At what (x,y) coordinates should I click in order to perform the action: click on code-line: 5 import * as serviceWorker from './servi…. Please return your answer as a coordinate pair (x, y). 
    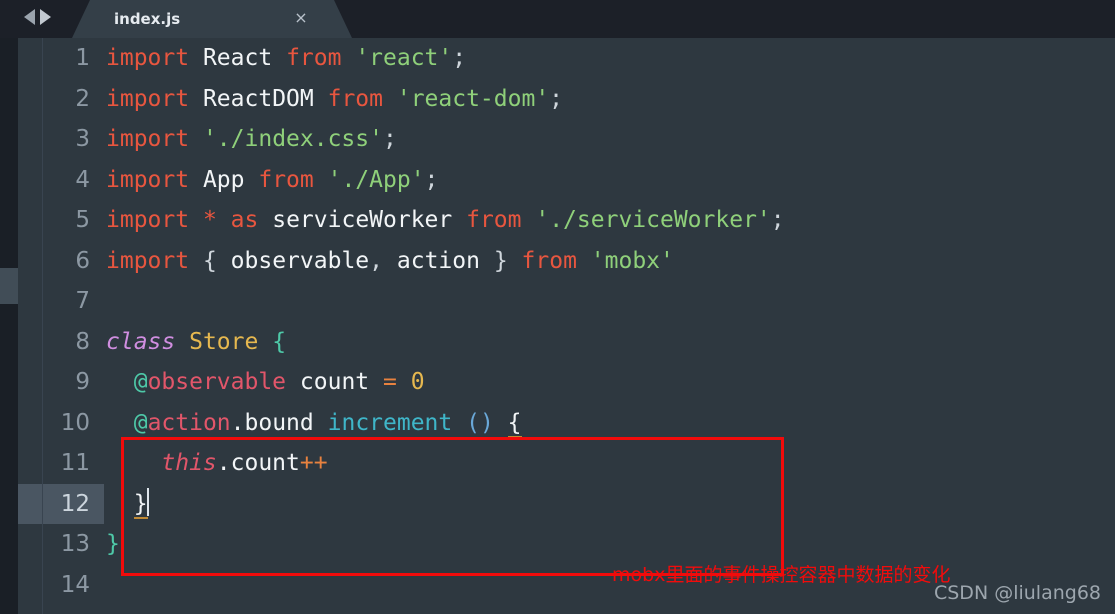
    Looking at the image, I should click on (566, 220).